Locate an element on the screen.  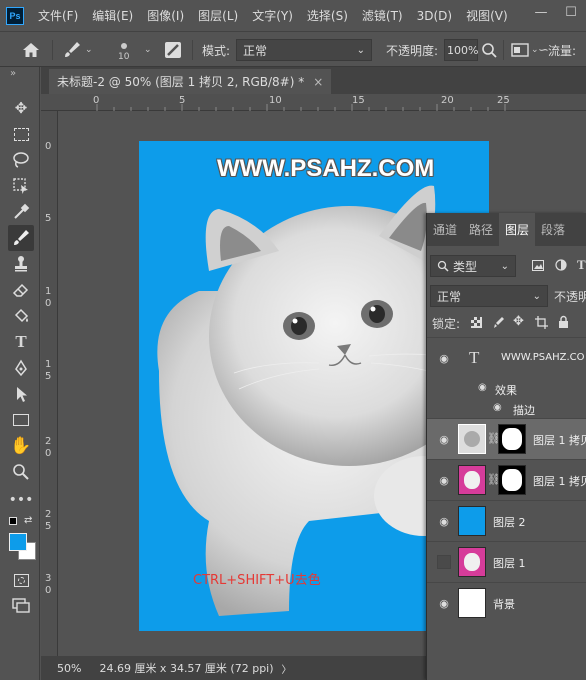
document-info: 24.69 厘米 x 34.57 厘米 (72 ppi) is located at coordinates (186, 668).